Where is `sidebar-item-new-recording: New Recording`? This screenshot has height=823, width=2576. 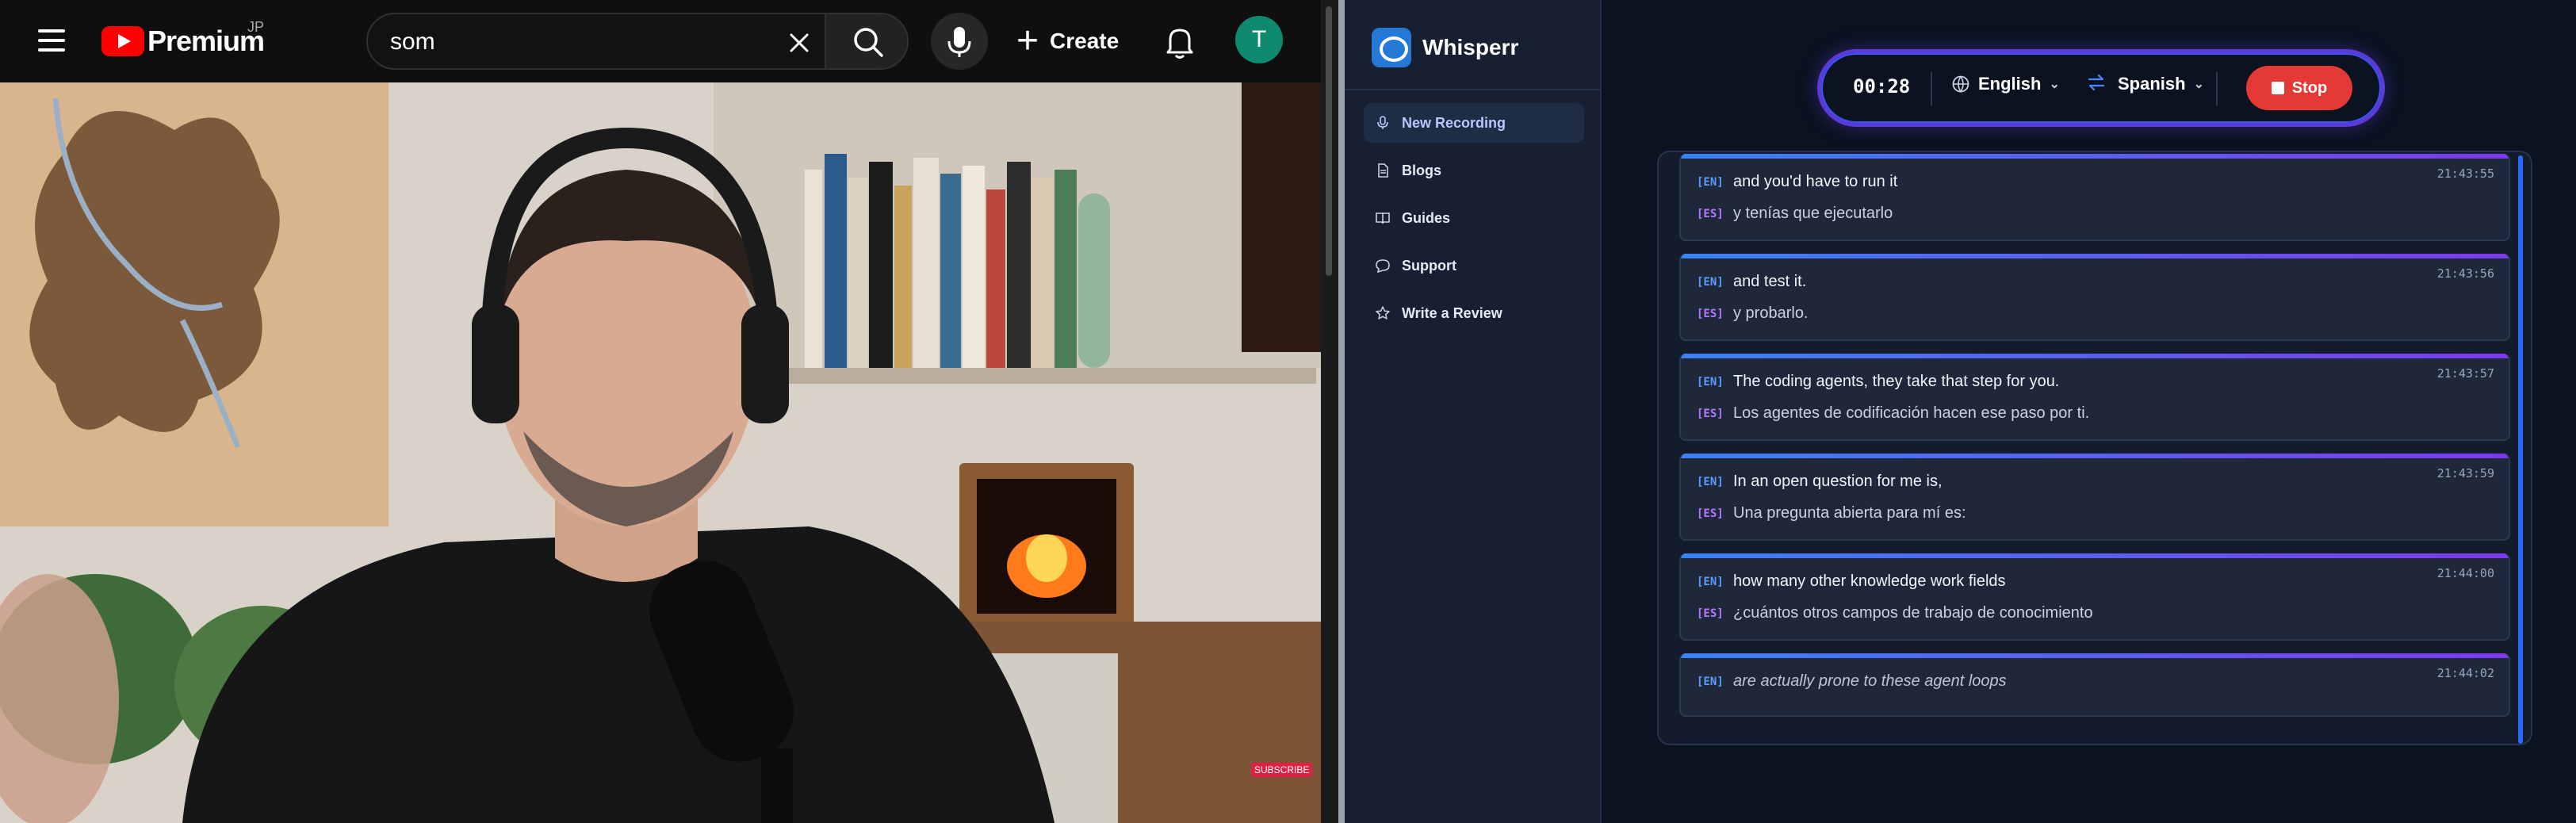
sidebar-item-new-recording: New Recording is located at coordinates (1474, 123).